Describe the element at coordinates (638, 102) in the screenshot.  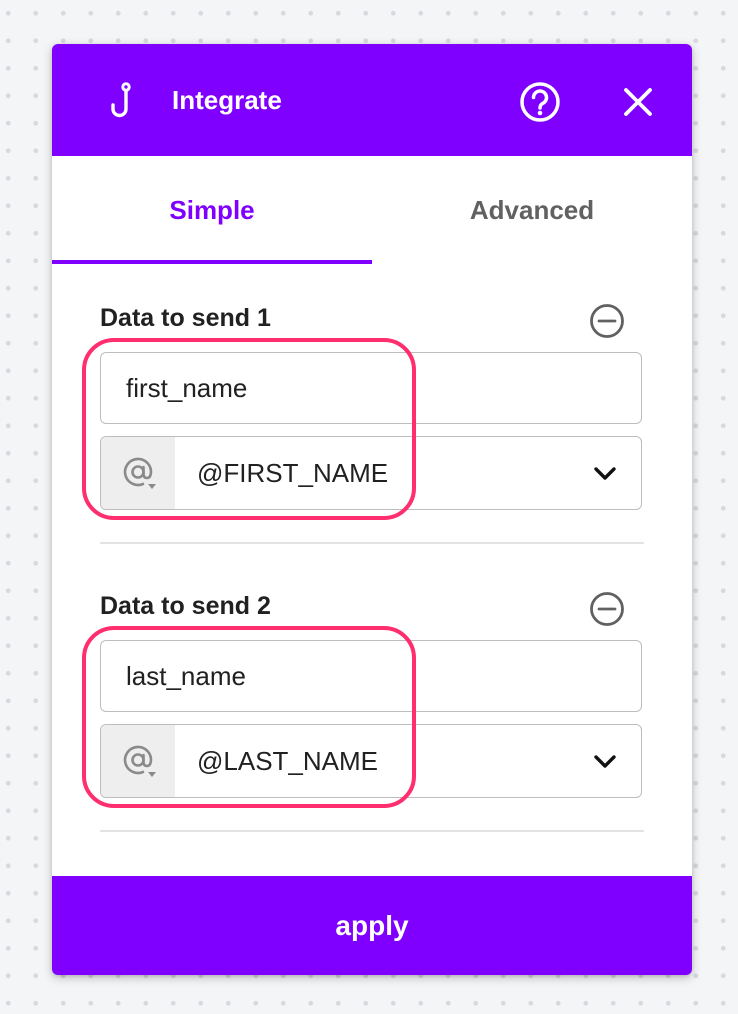
I see `close-icon` at that location.